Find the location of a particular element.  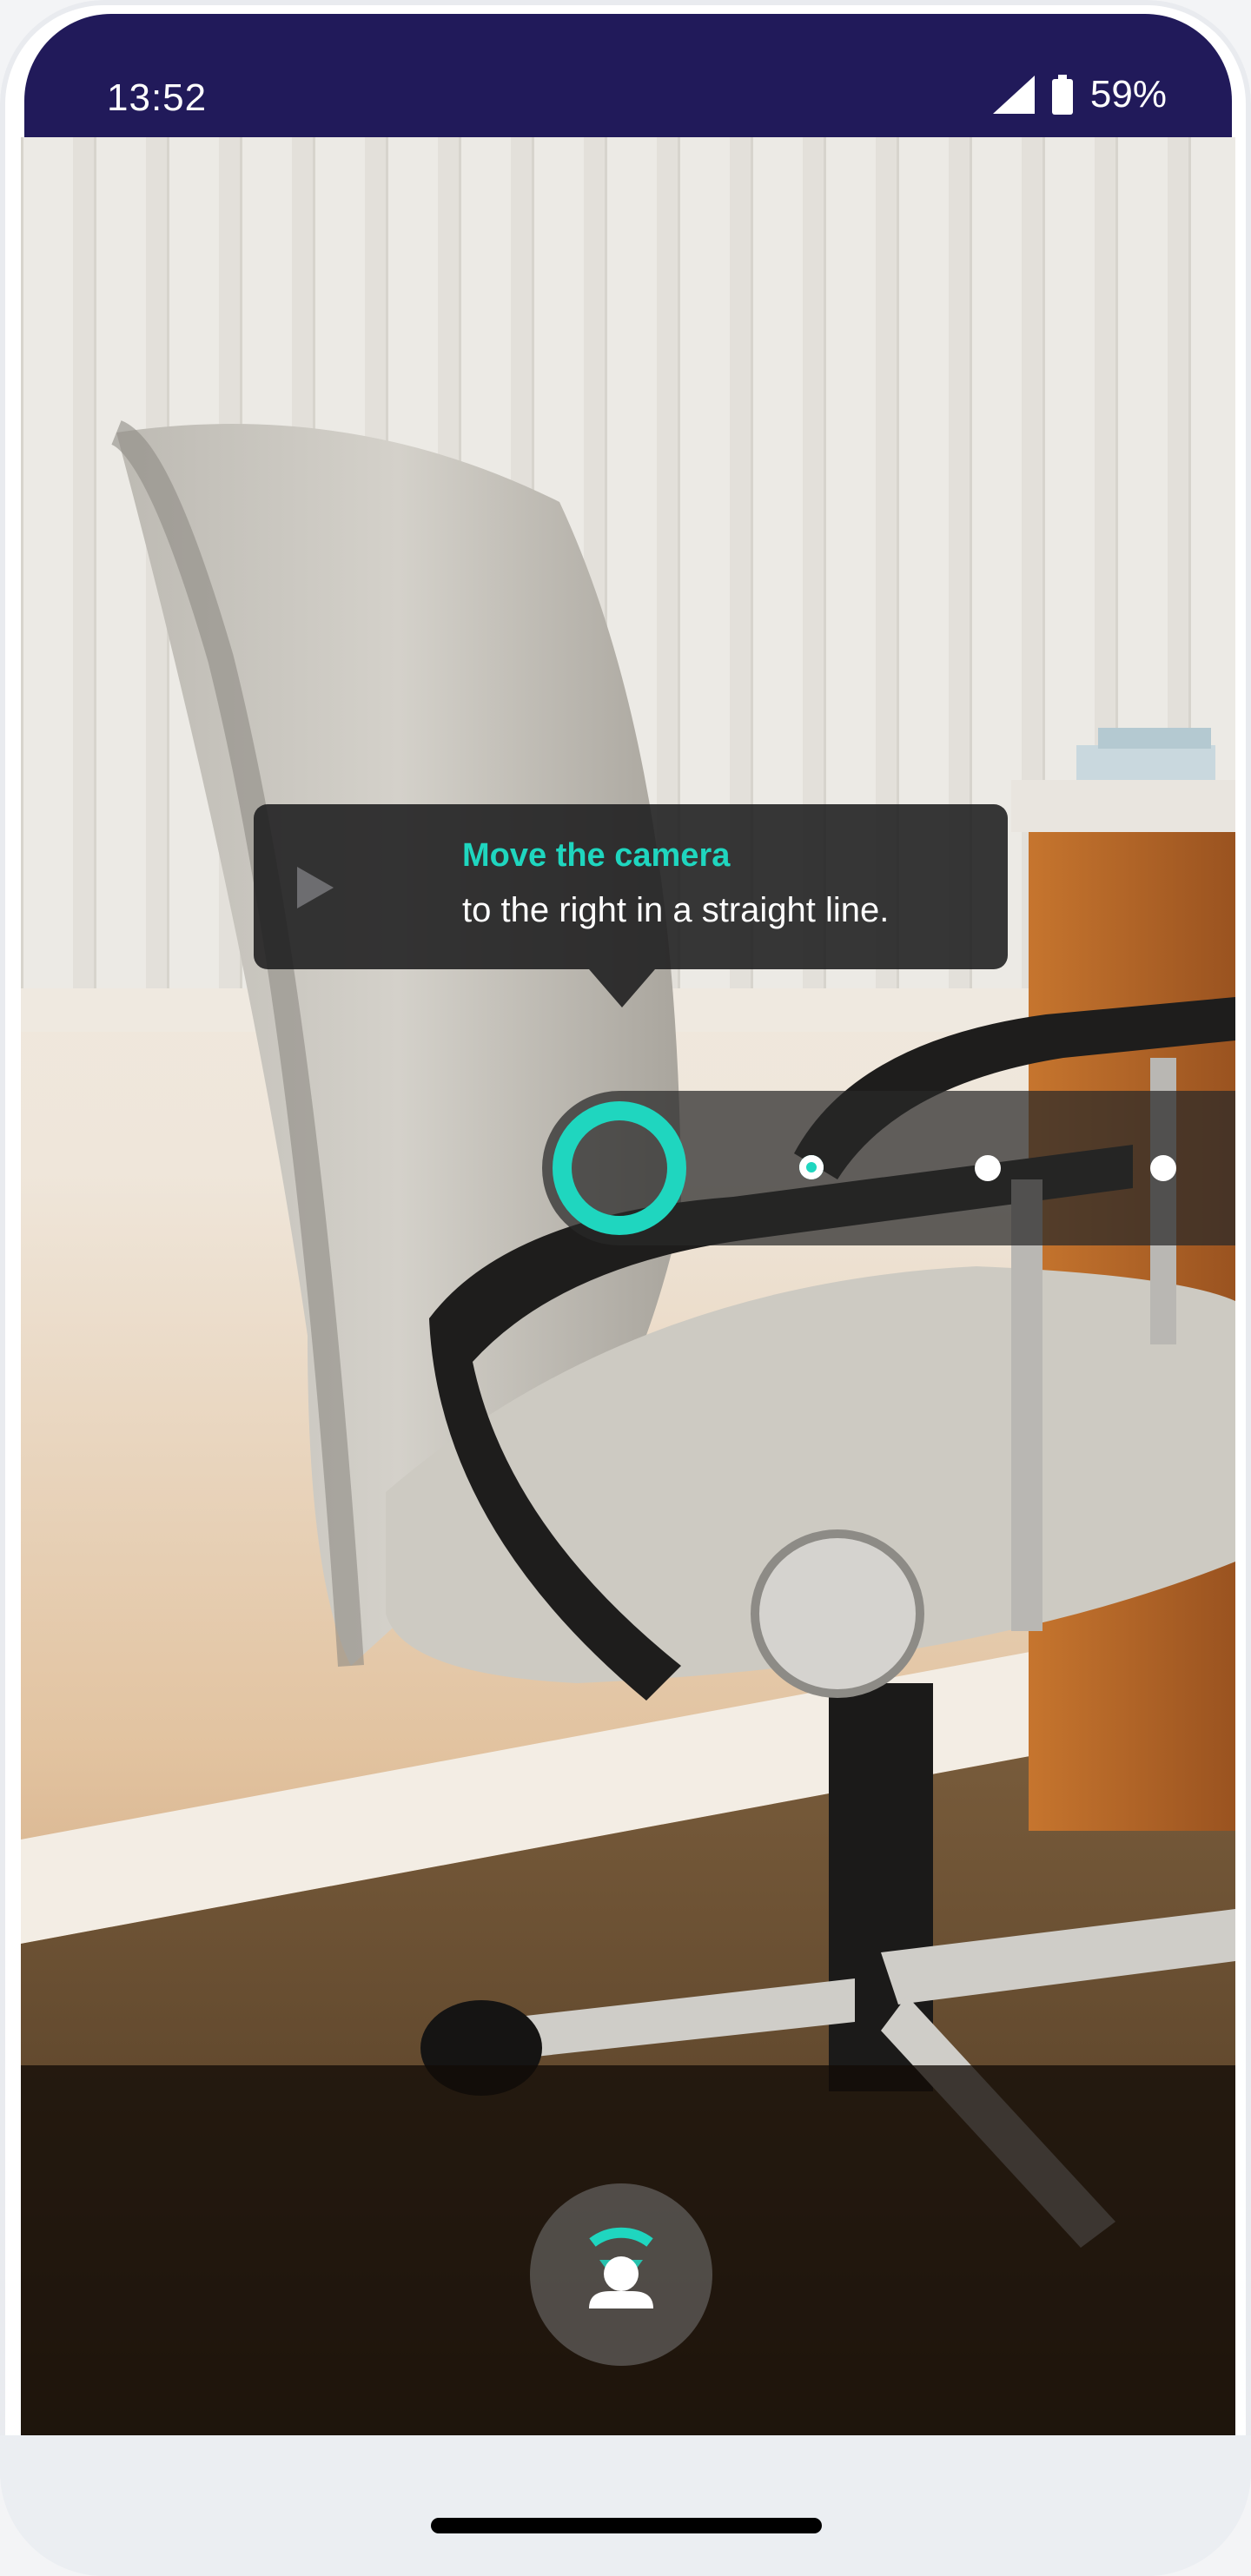

status-bar: 13:52 59% is located at coordinates (628, 75).